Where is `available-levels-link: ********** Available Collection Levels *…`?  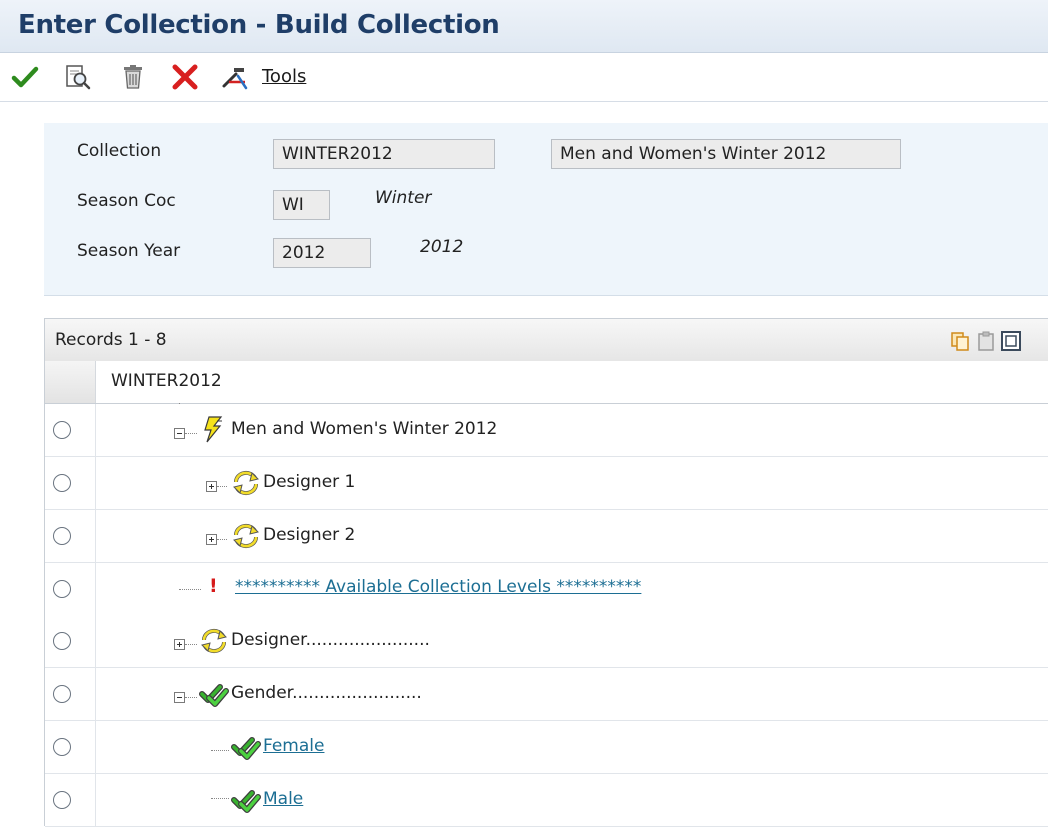 available-levels-link: ********** Available Collection Levels *… is located at coordinates (438, 587).